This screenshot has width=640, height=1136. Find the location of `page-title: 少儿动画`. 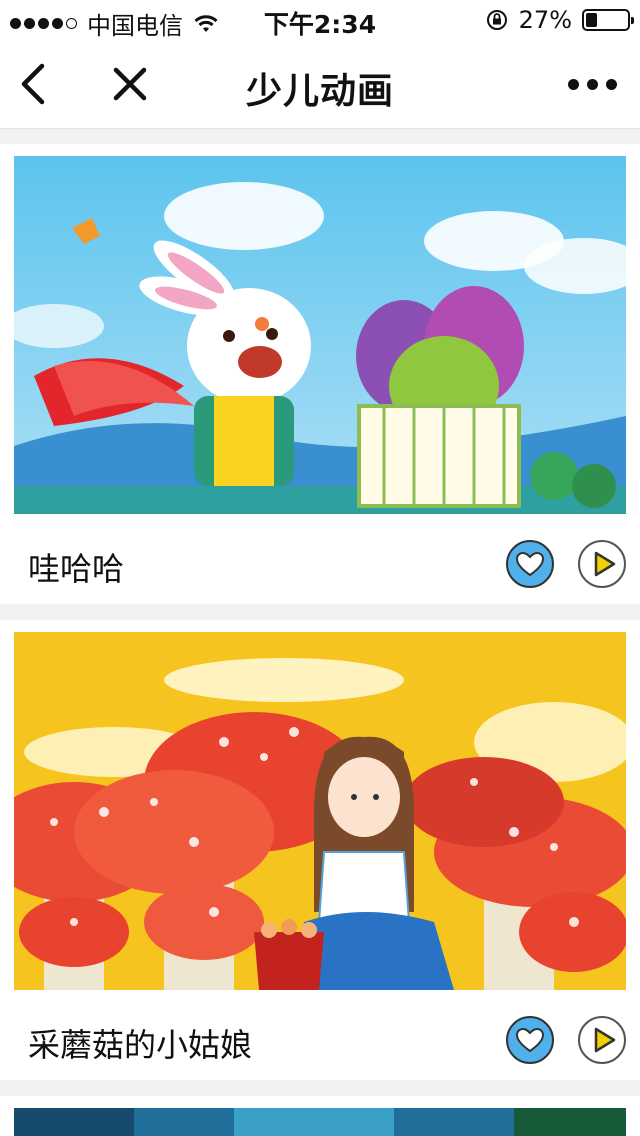

page-title: 少儿动画 is located at coordinates (319, 91).